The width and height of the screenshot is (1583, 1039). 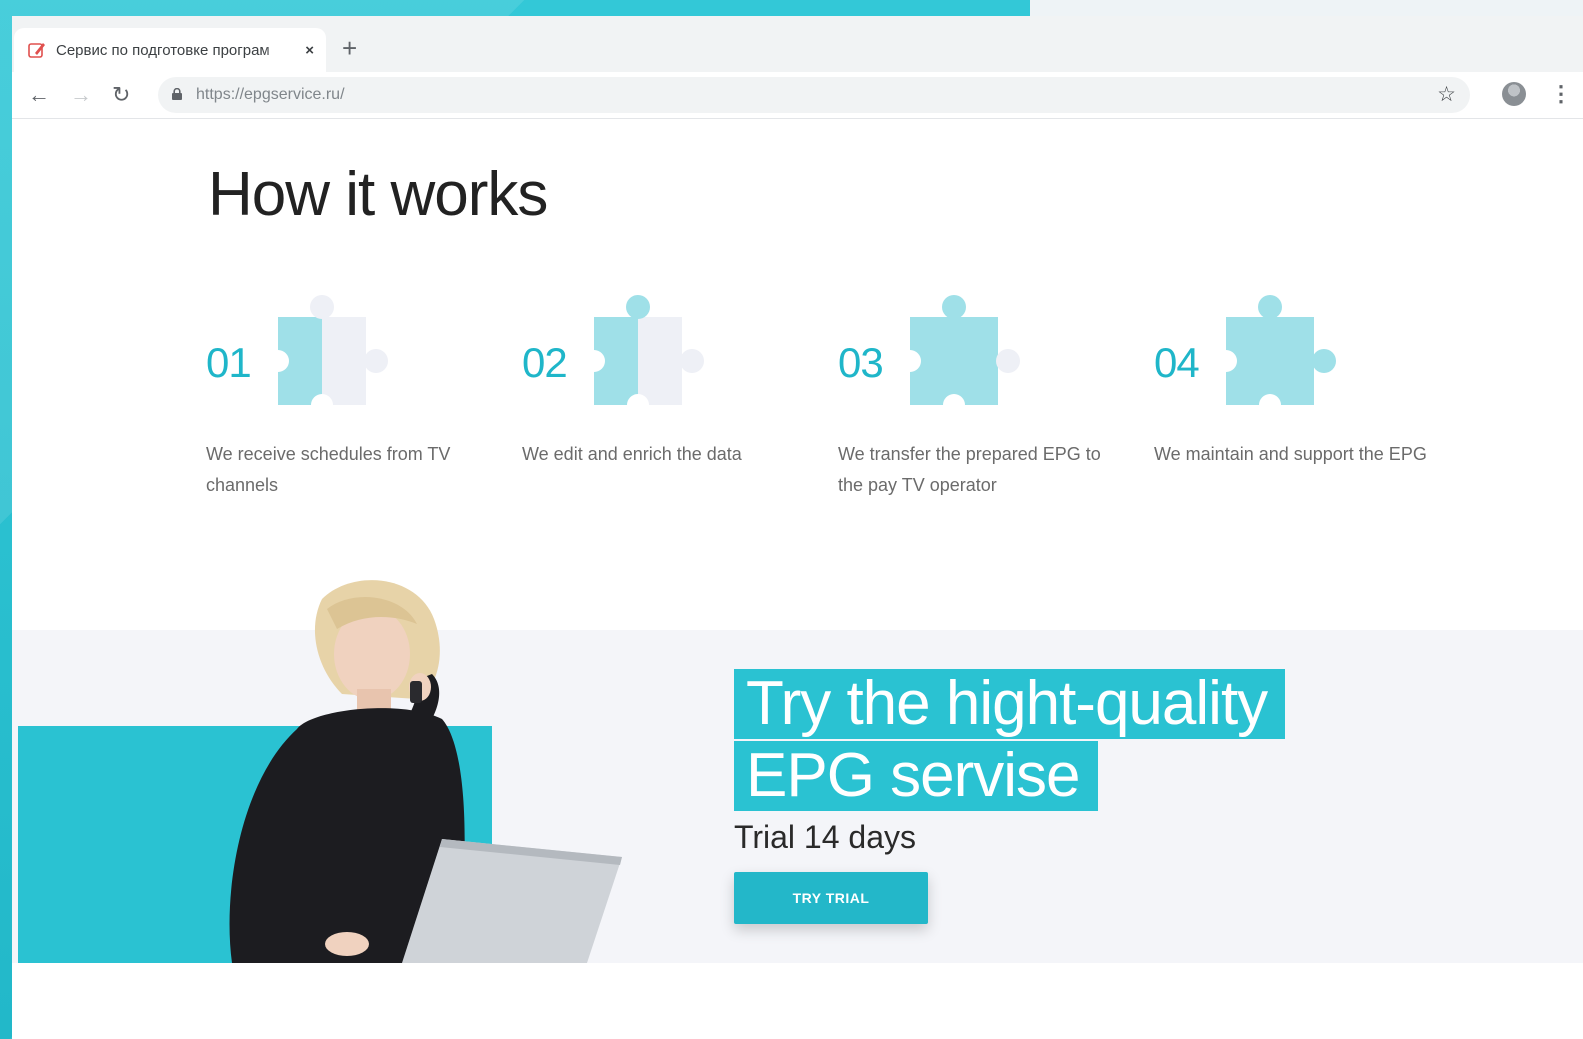 I want to click on back-icon: ←, so click(x=39, y=95).